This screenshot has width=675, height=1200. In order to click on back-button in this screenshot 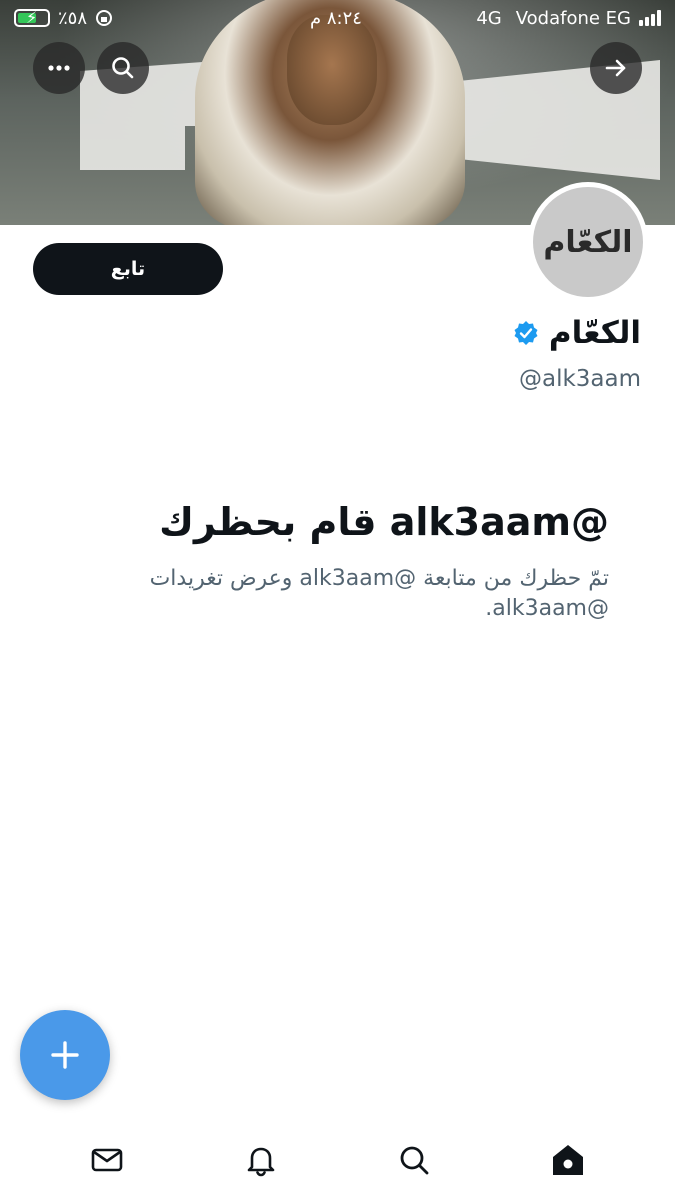, I will do `click(616, 68)`.